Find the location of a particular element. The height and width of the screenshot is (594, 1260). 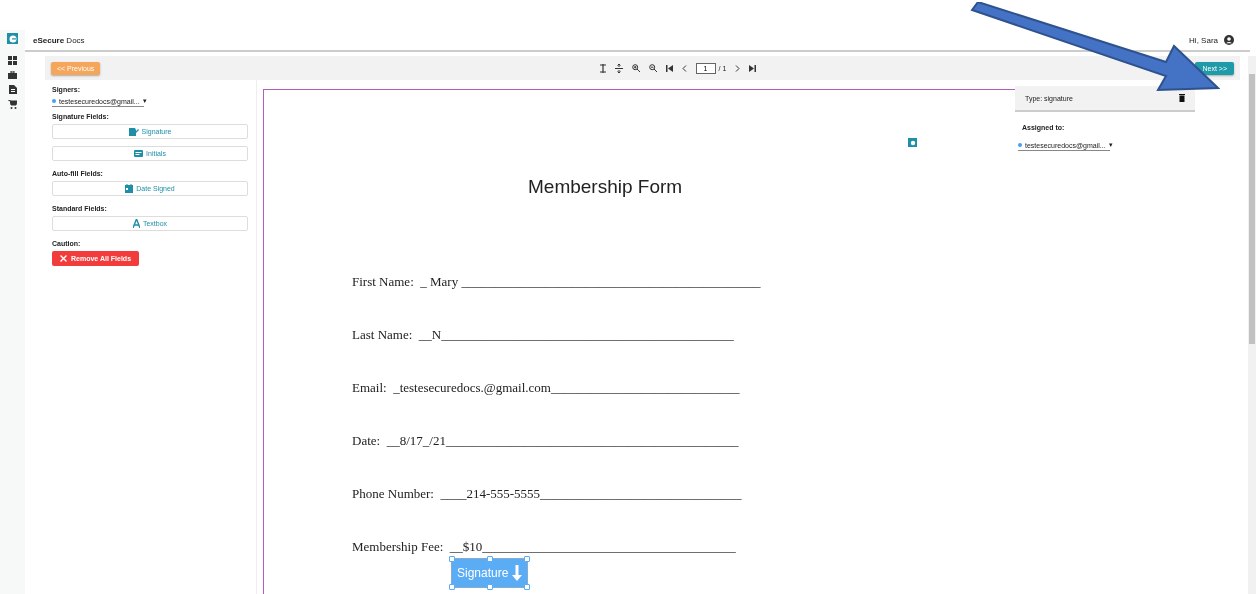

form-line: Date: __8/17_/21_____________________________________________ is located at coordinates (545, 440).